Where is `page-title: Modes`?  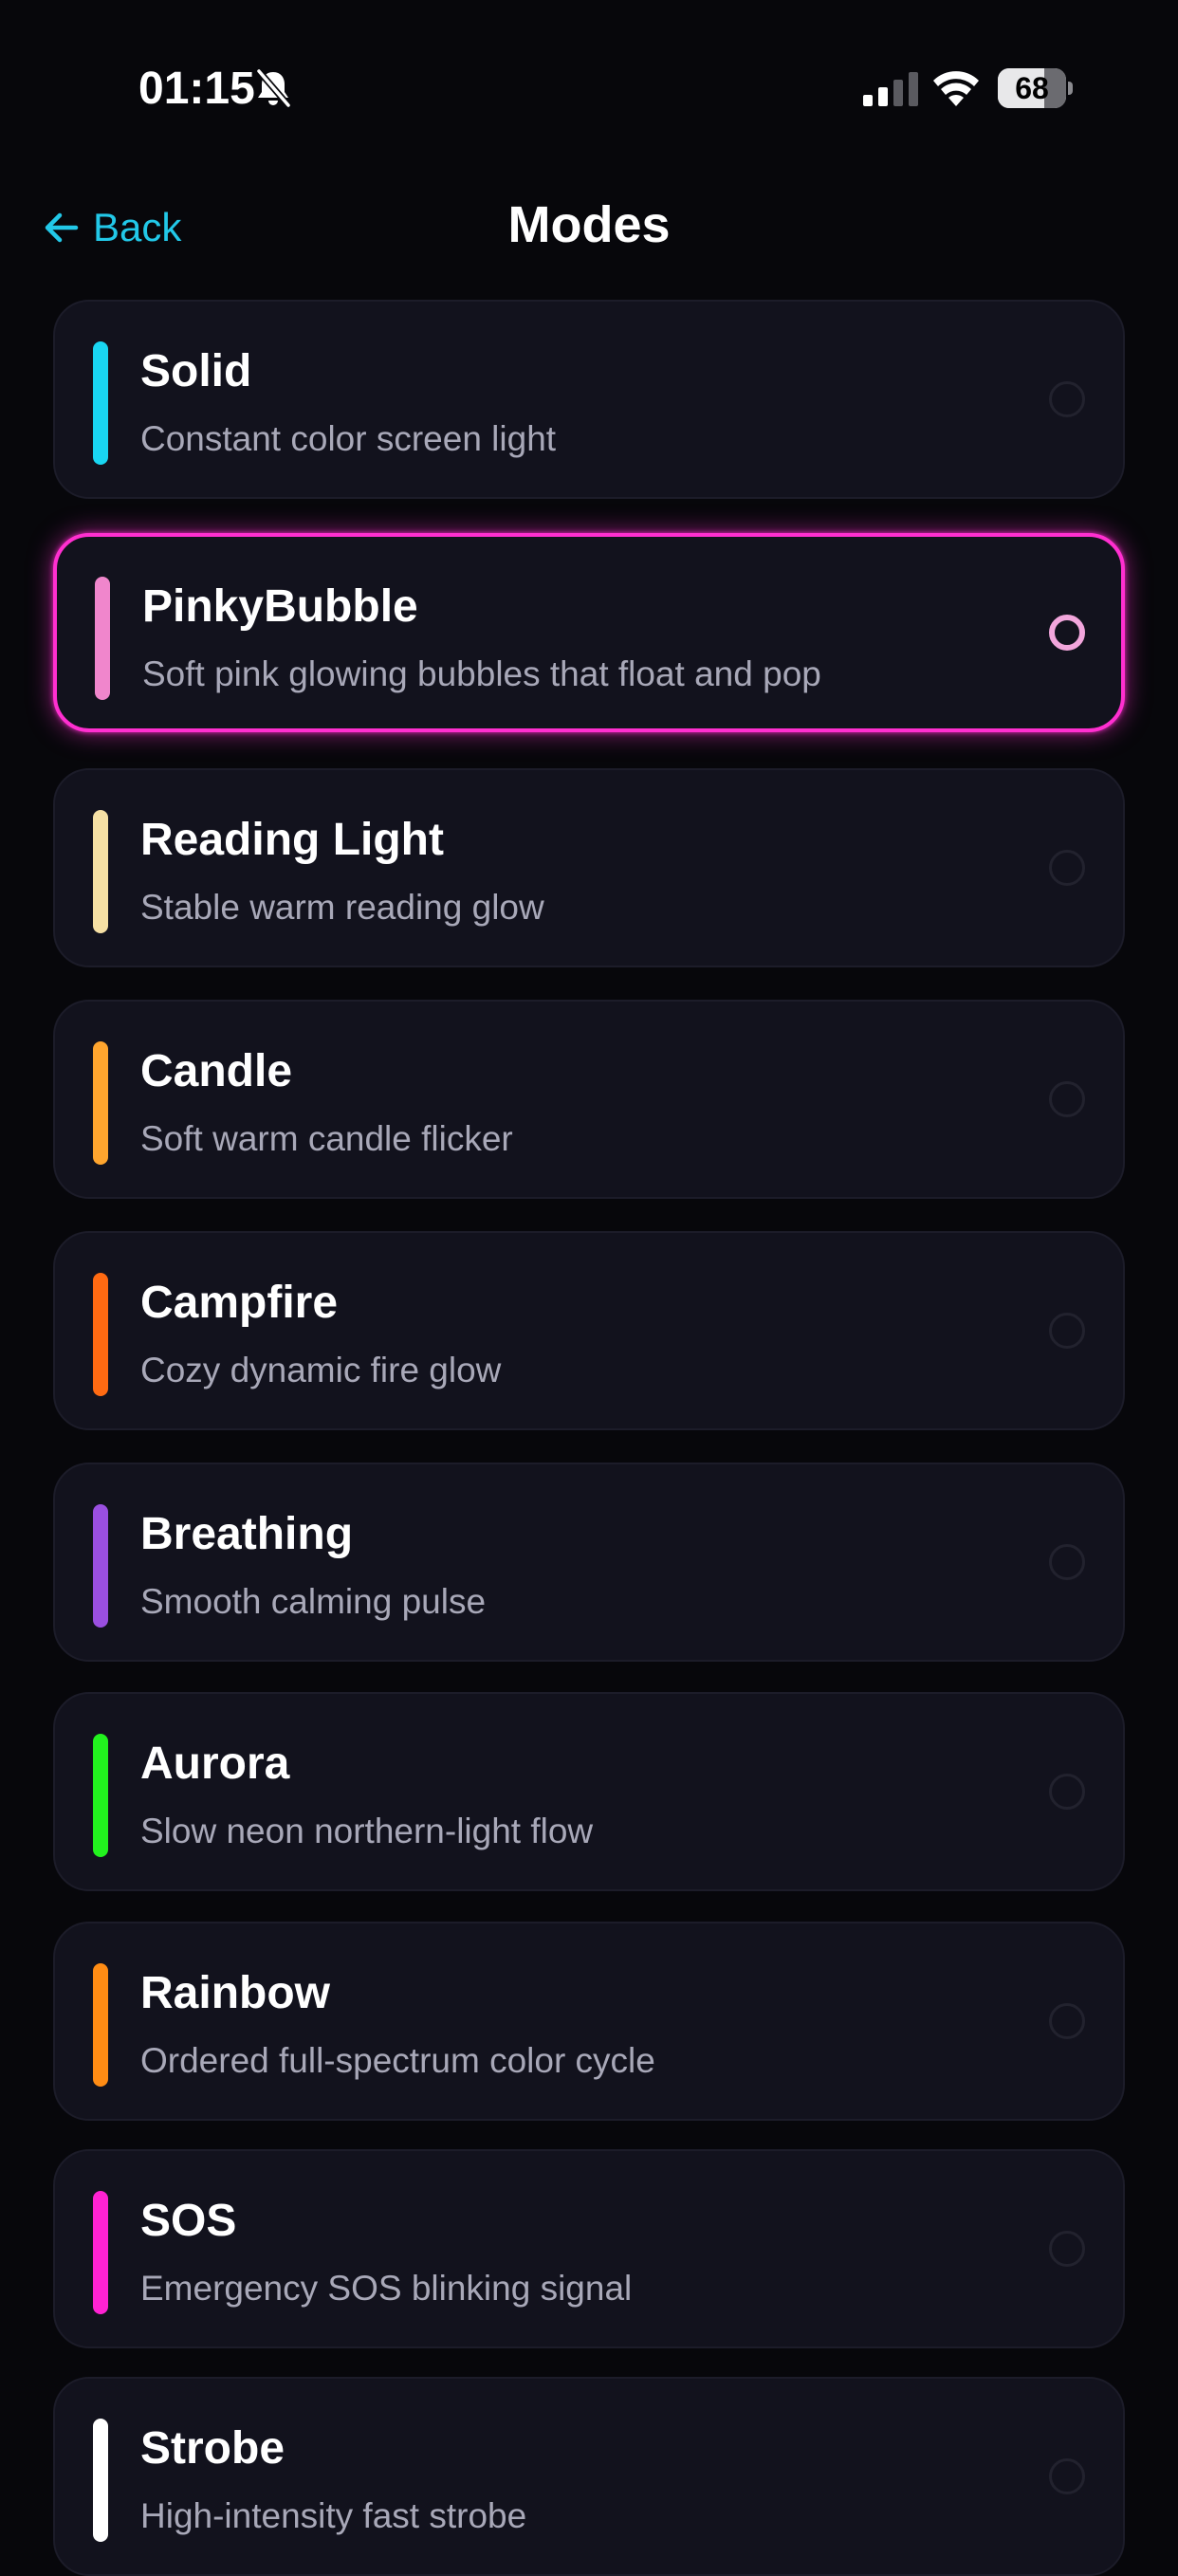 page-title: Modes is located at coordinates (589, 224).